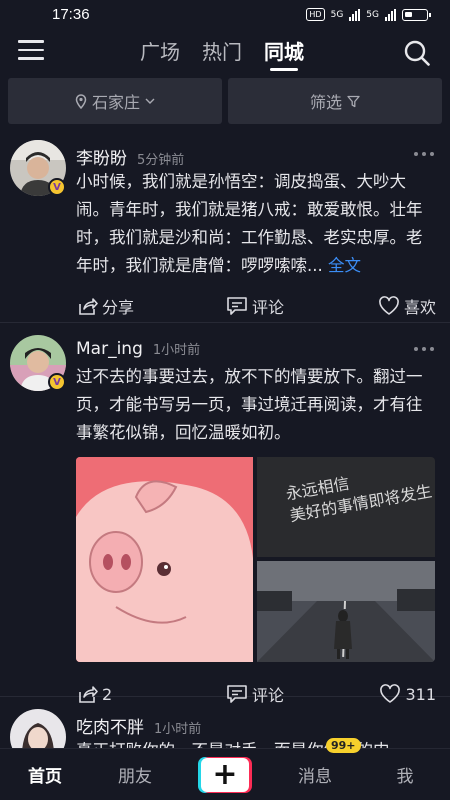  I want to click on feed-post: 吃肉不胖 1小时前 真正打败你的，不是对手，而是你绝望的内, so click(225, 722).